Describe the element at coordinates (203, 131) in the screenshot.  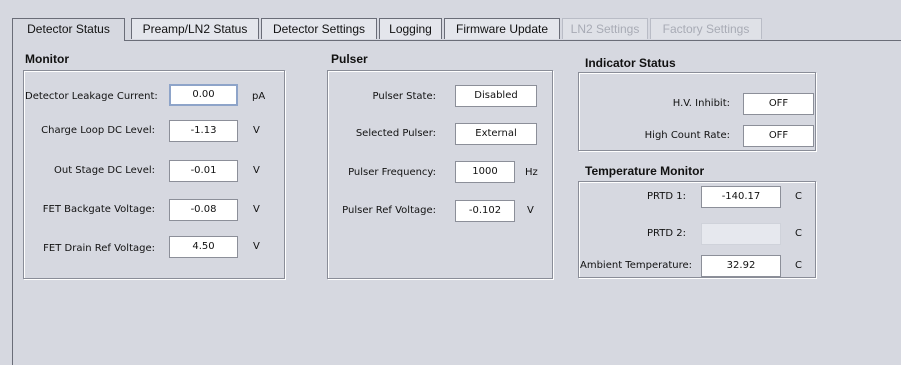
I see `charge-loop-dc-level-field: -1.13` at that location.